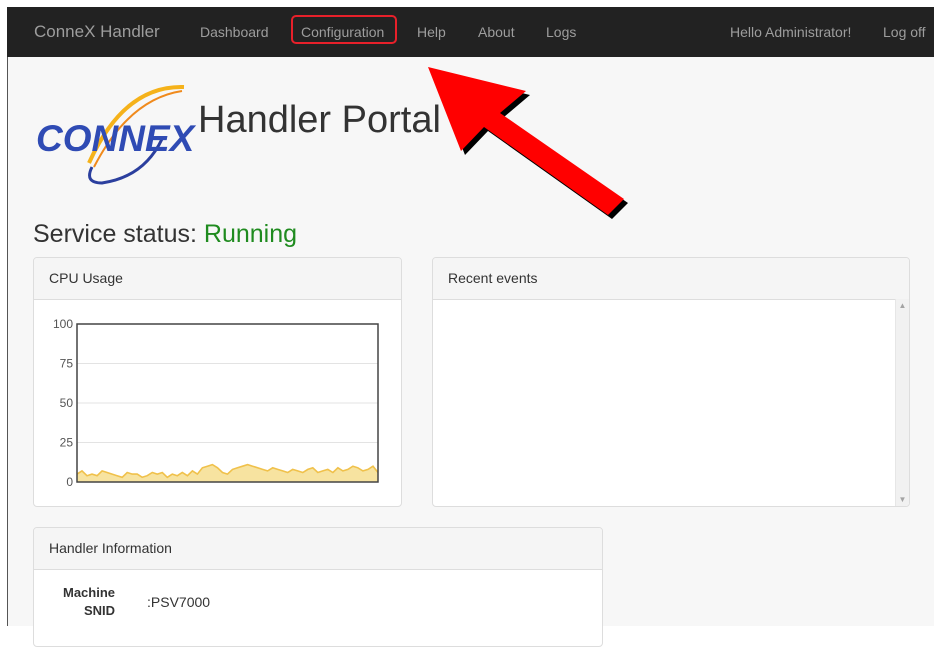  I want to click on cpu-usage-heading: CPU Usage, so click(217, 279).